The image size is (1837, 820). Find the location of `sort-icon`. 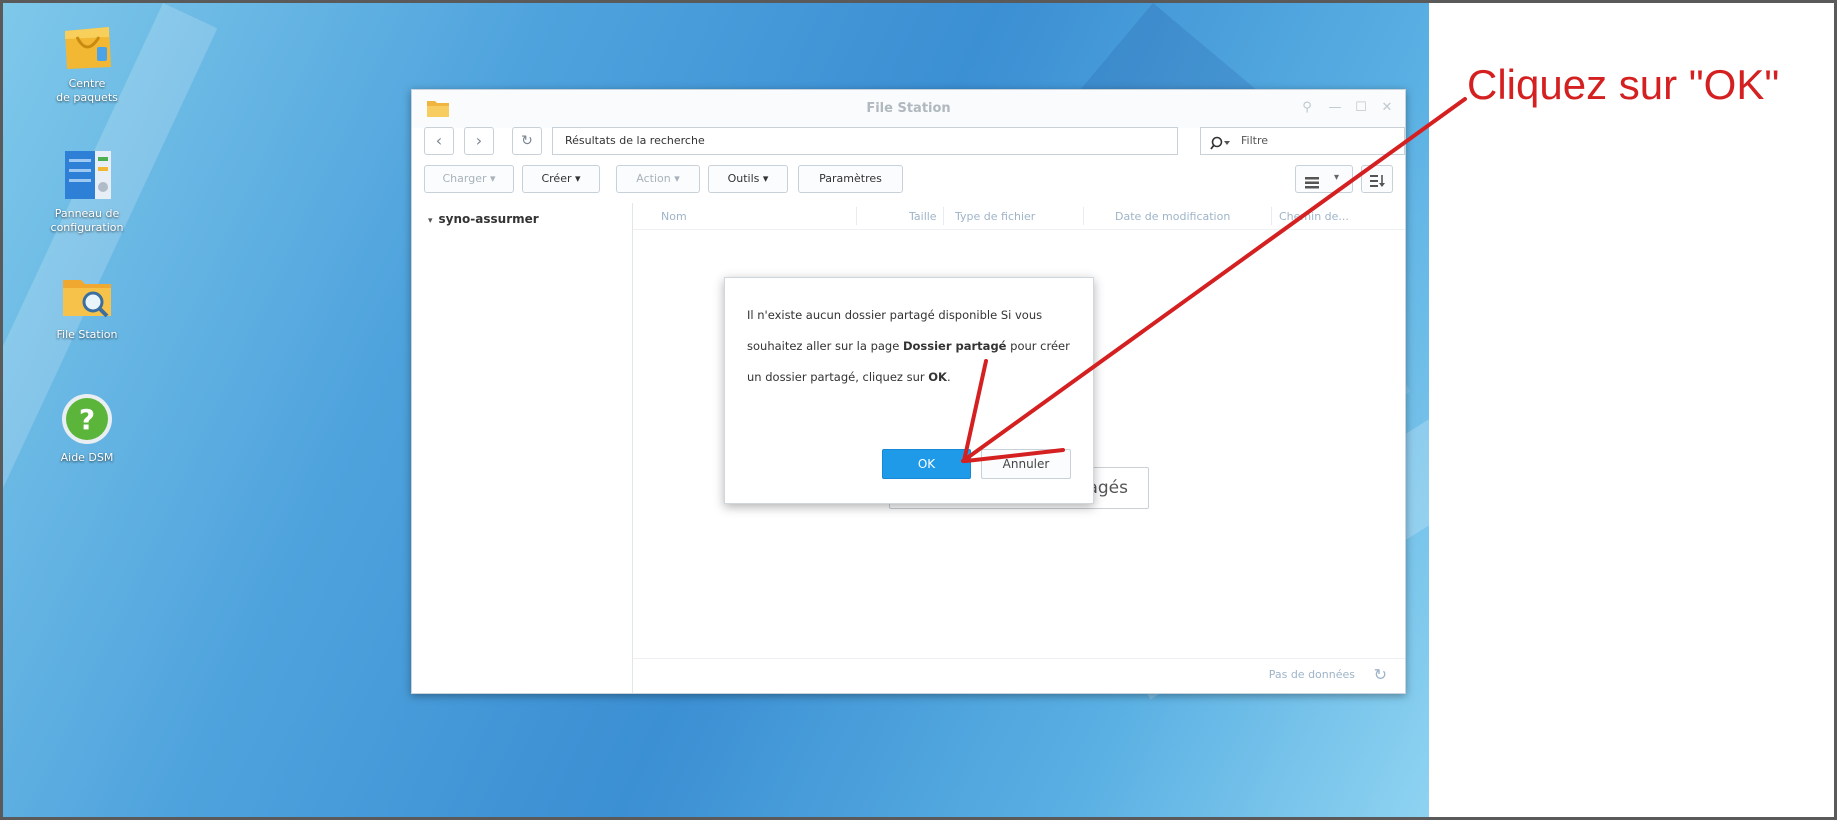

sort-icon is located at coordinates (1378, 182).